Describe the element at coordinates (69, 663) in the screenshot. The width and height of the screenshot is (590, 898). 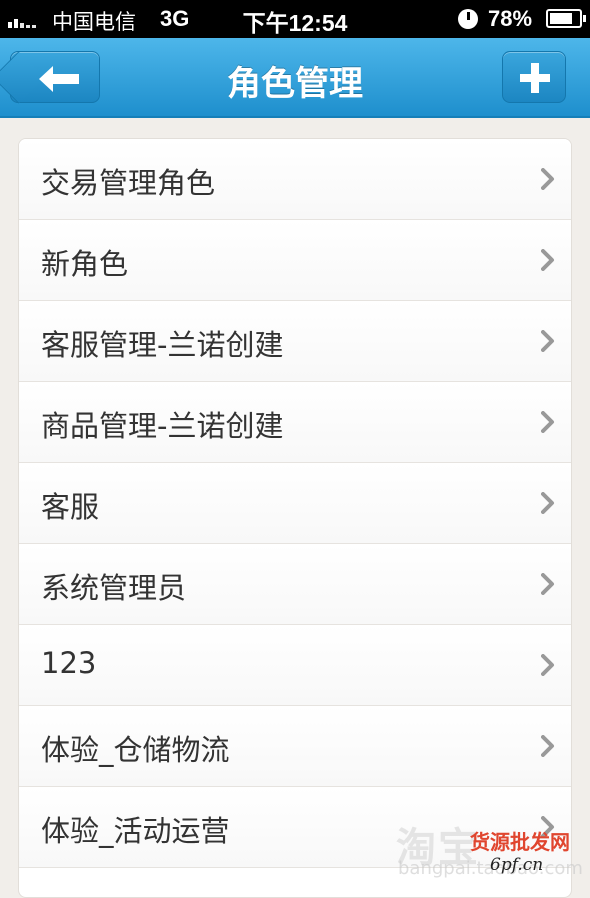
I see `role-name: 123` at that location.